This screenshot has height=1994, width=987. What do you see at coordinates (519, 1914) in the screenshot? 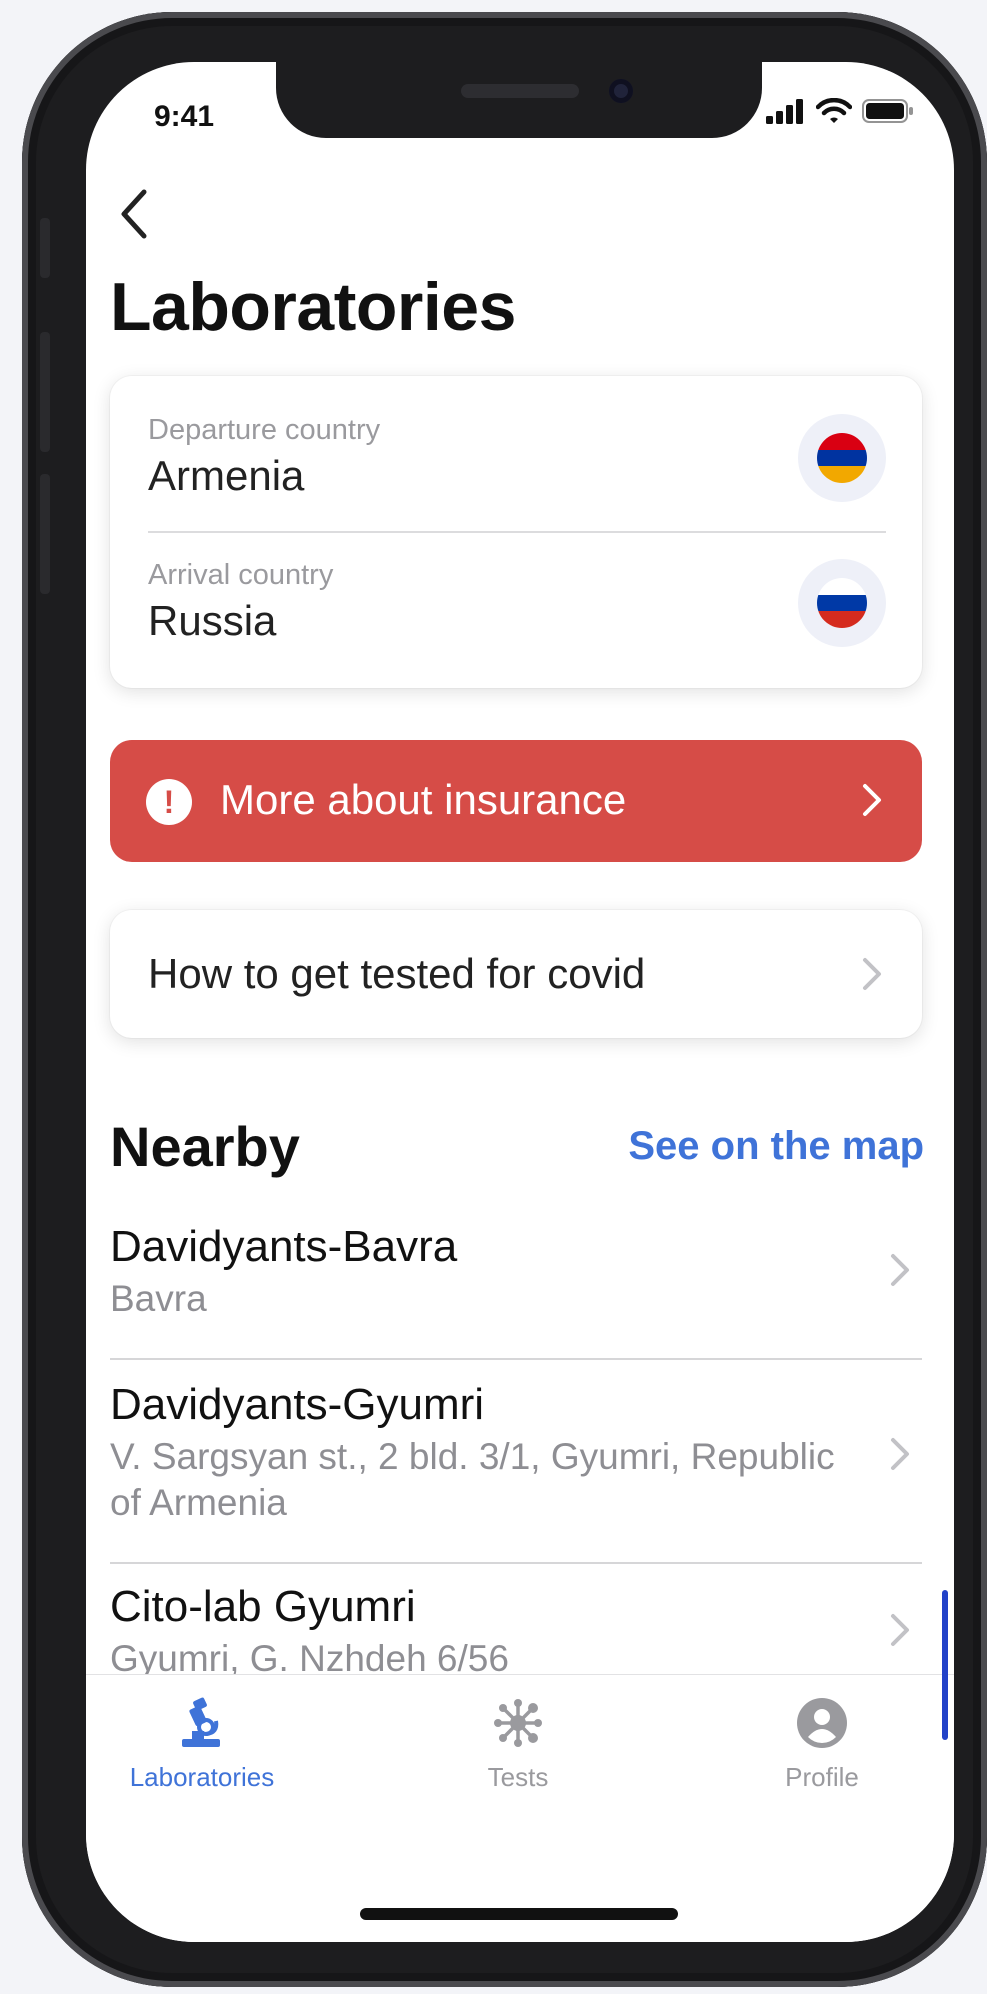
I see `home-indicator` at bounding box center [519, 1914].